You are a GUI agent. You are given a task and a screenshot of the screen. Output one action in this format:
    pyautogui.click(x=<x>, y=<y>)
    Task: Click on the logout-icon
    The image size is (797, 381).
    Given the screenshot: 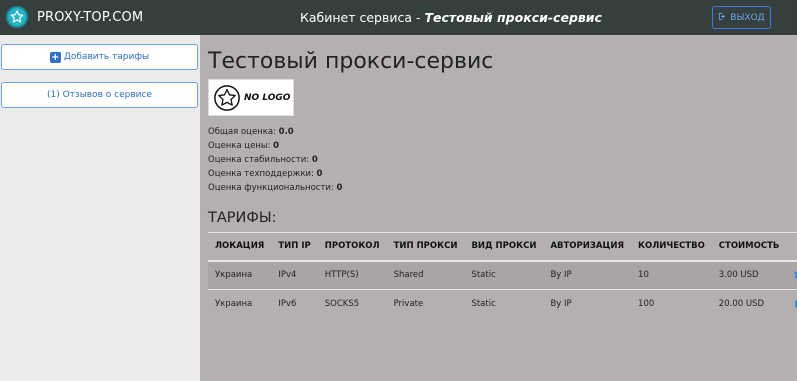 What is the action you would take?
    pyautogui.click(x=722, y=18)
    